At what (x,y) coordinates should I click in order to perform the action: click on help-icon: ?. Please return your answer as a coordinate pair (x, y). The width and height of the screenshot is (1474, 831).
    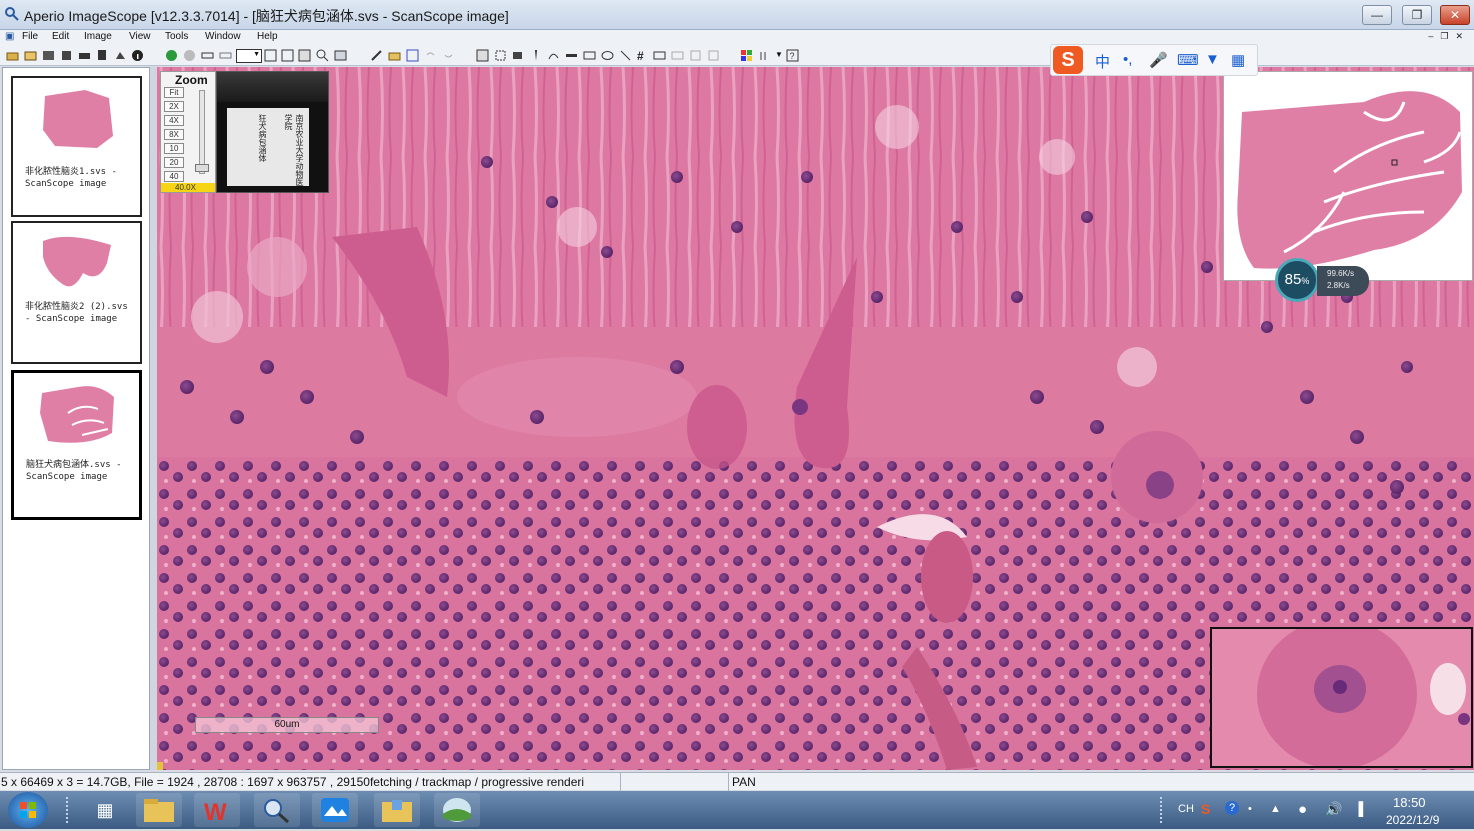
    Looking at the image, I should click on (792, 55).